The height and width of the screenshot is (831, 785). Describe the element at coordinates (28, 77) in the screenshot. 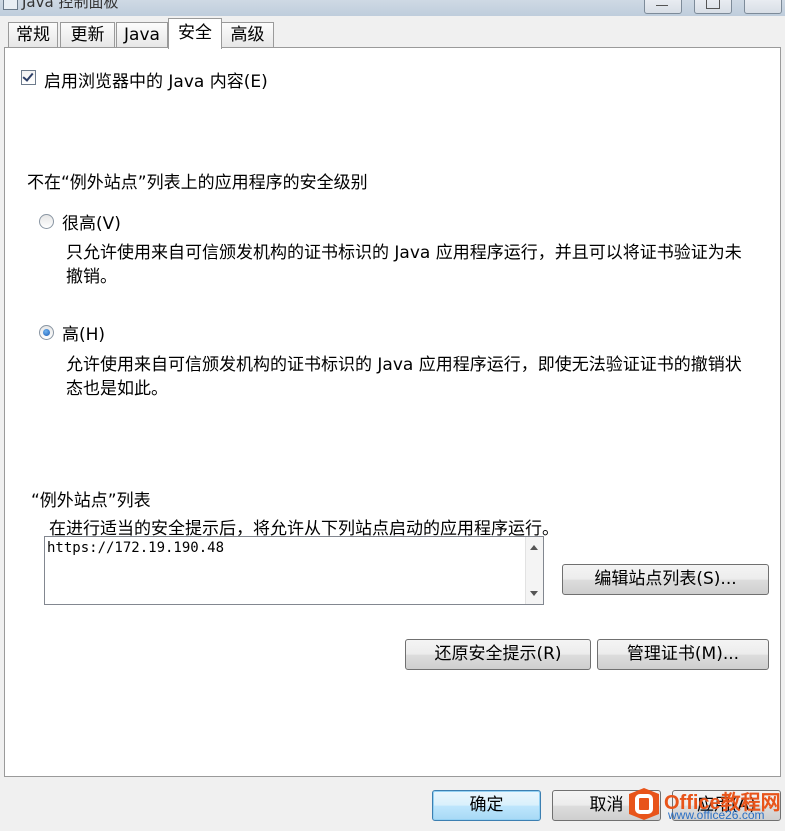

I see `enable-java-checkbox` at that location.